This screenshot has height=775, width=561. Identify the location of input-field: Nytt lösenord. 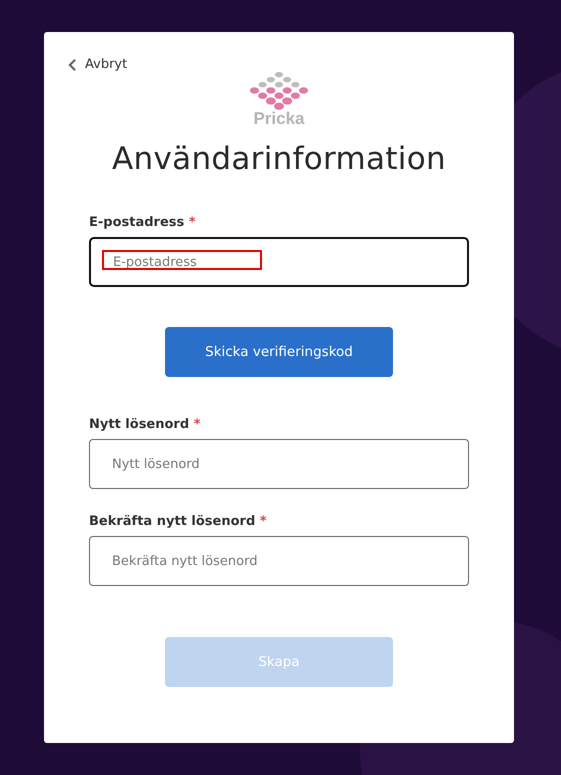
(279, 464).